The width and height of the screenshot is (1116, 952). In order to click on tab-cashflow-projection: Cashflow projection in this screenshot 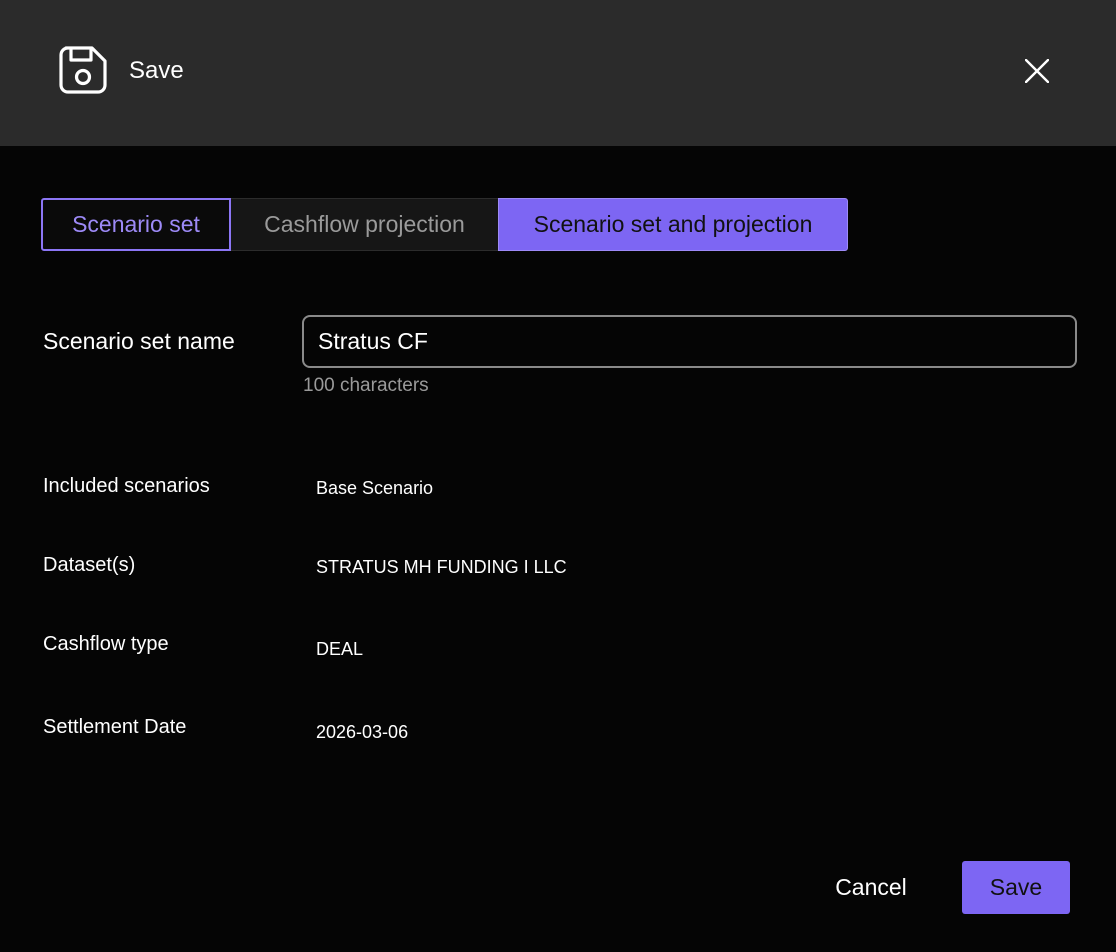, I will do `click(364, 224)`.